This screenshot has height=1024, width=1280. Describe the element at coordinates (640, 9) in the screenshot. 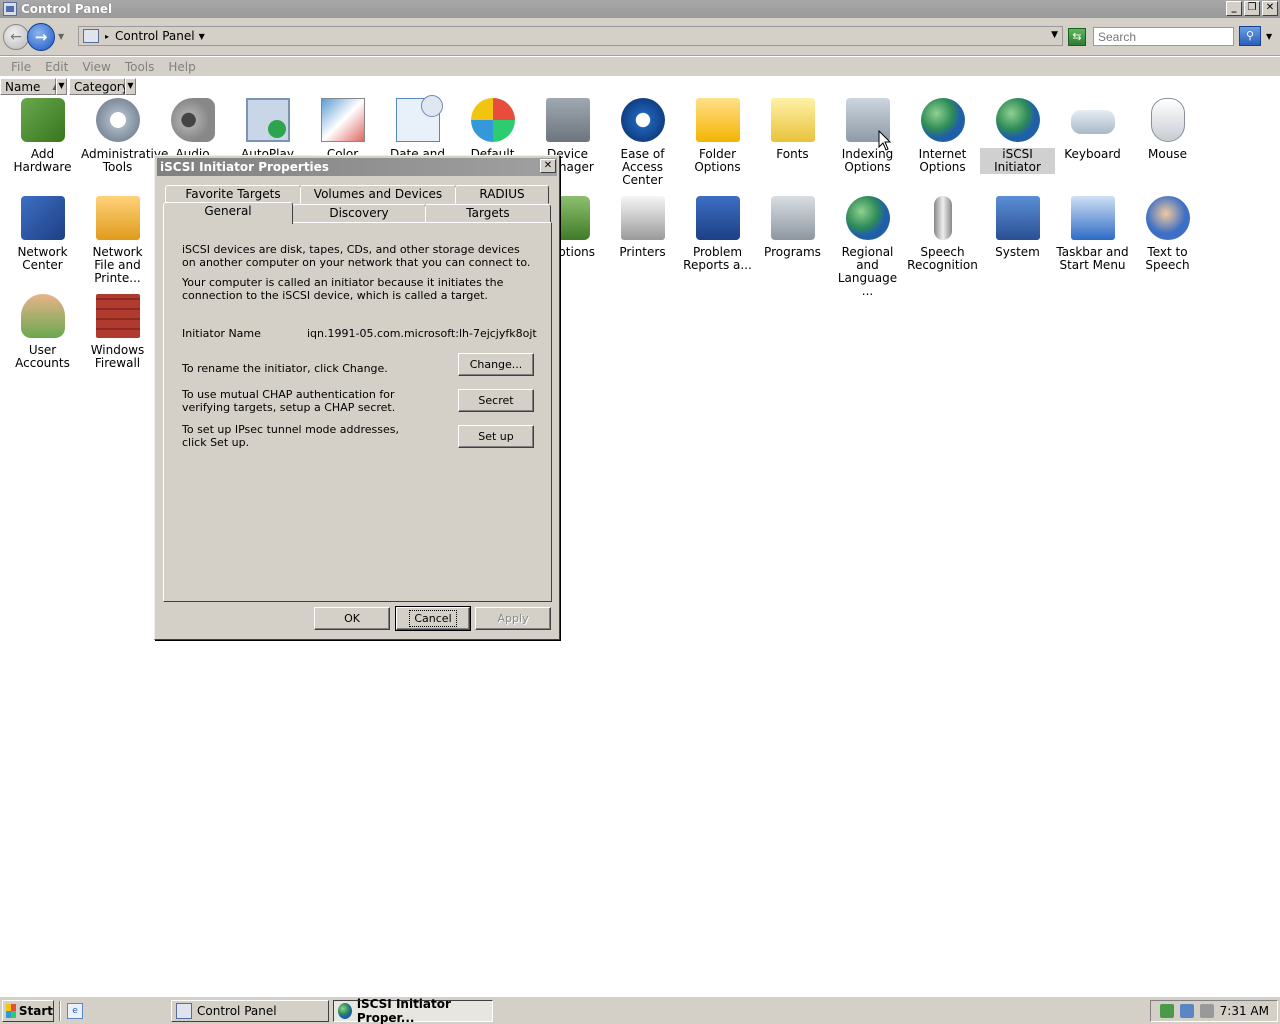

I see `window-title-bar: Control Panel _ ❐ ✕` at that location.